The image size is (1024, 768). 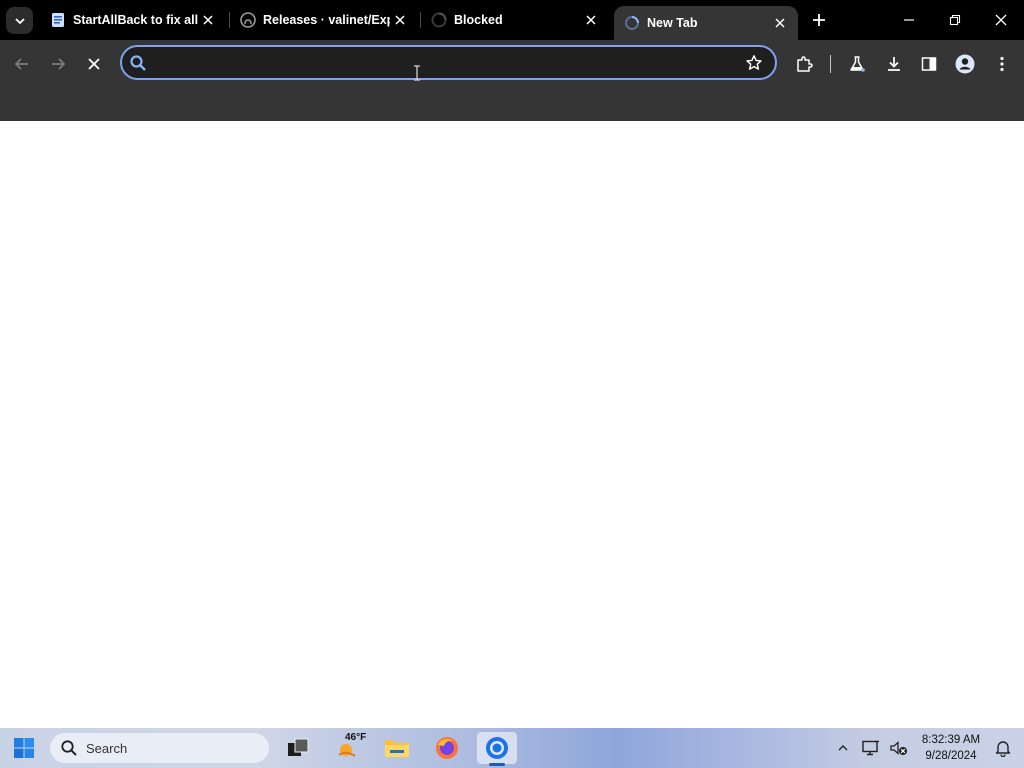 I want to click on bell-icon, so click(x=1003, y=749).